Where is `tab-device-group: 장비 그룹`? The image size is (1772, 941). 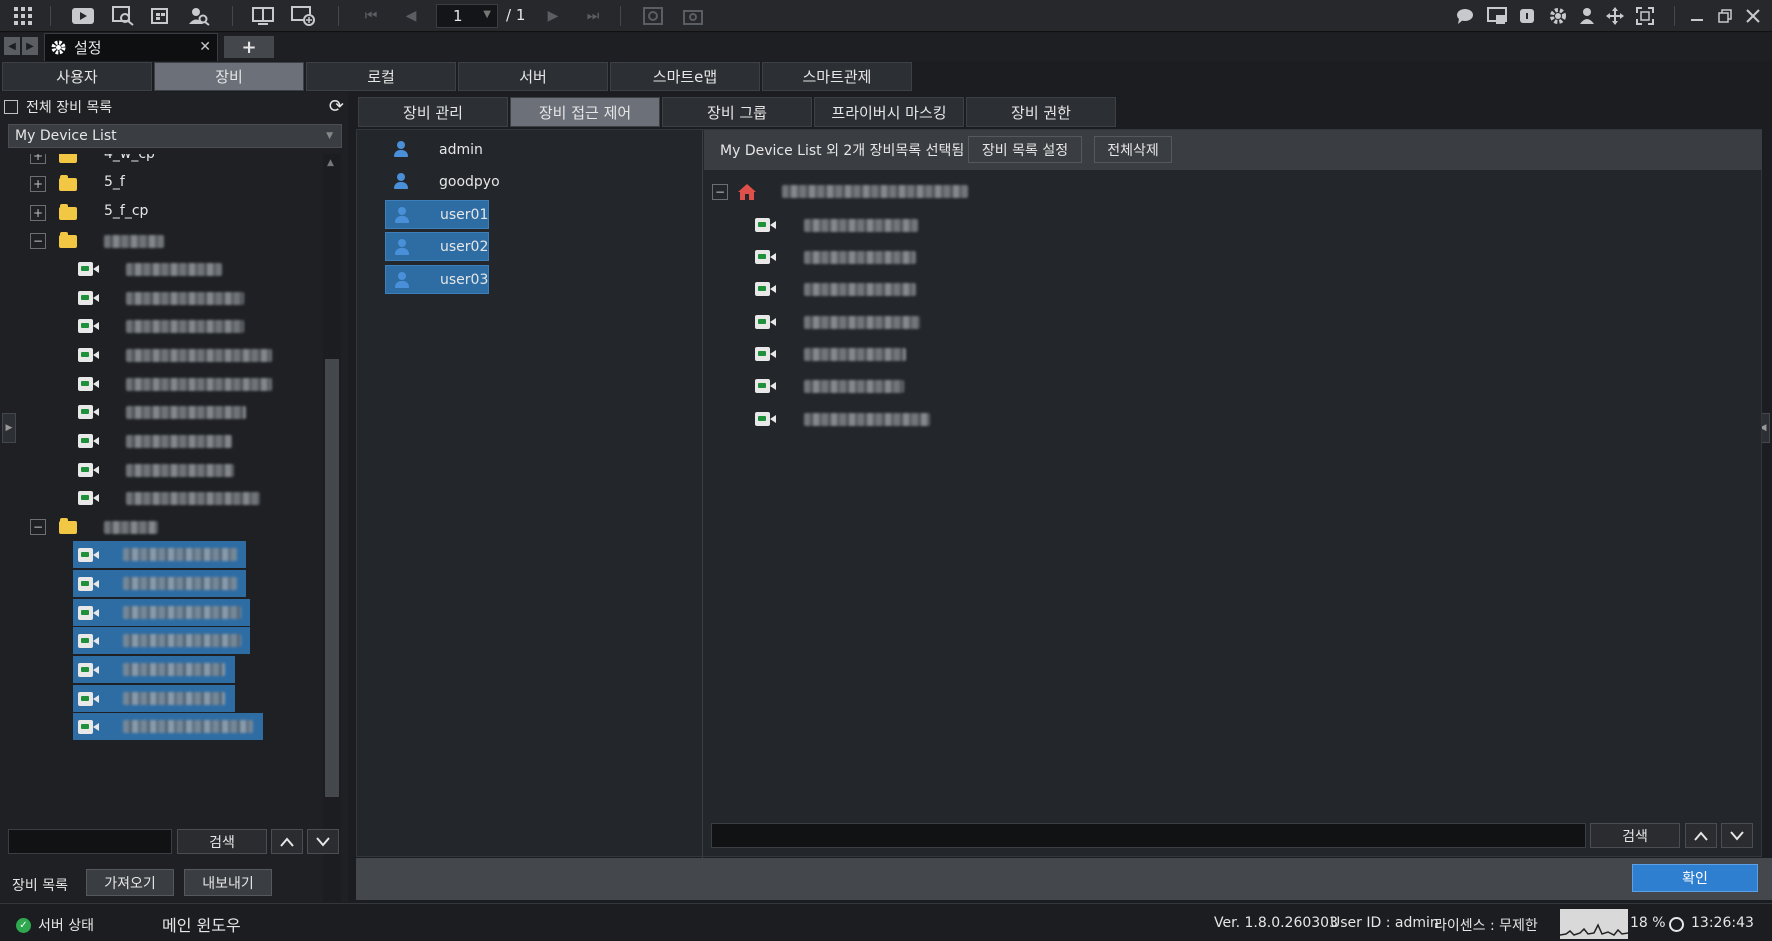 tab-device-group: 장비 그룹 is located at coordinates (737, 112).